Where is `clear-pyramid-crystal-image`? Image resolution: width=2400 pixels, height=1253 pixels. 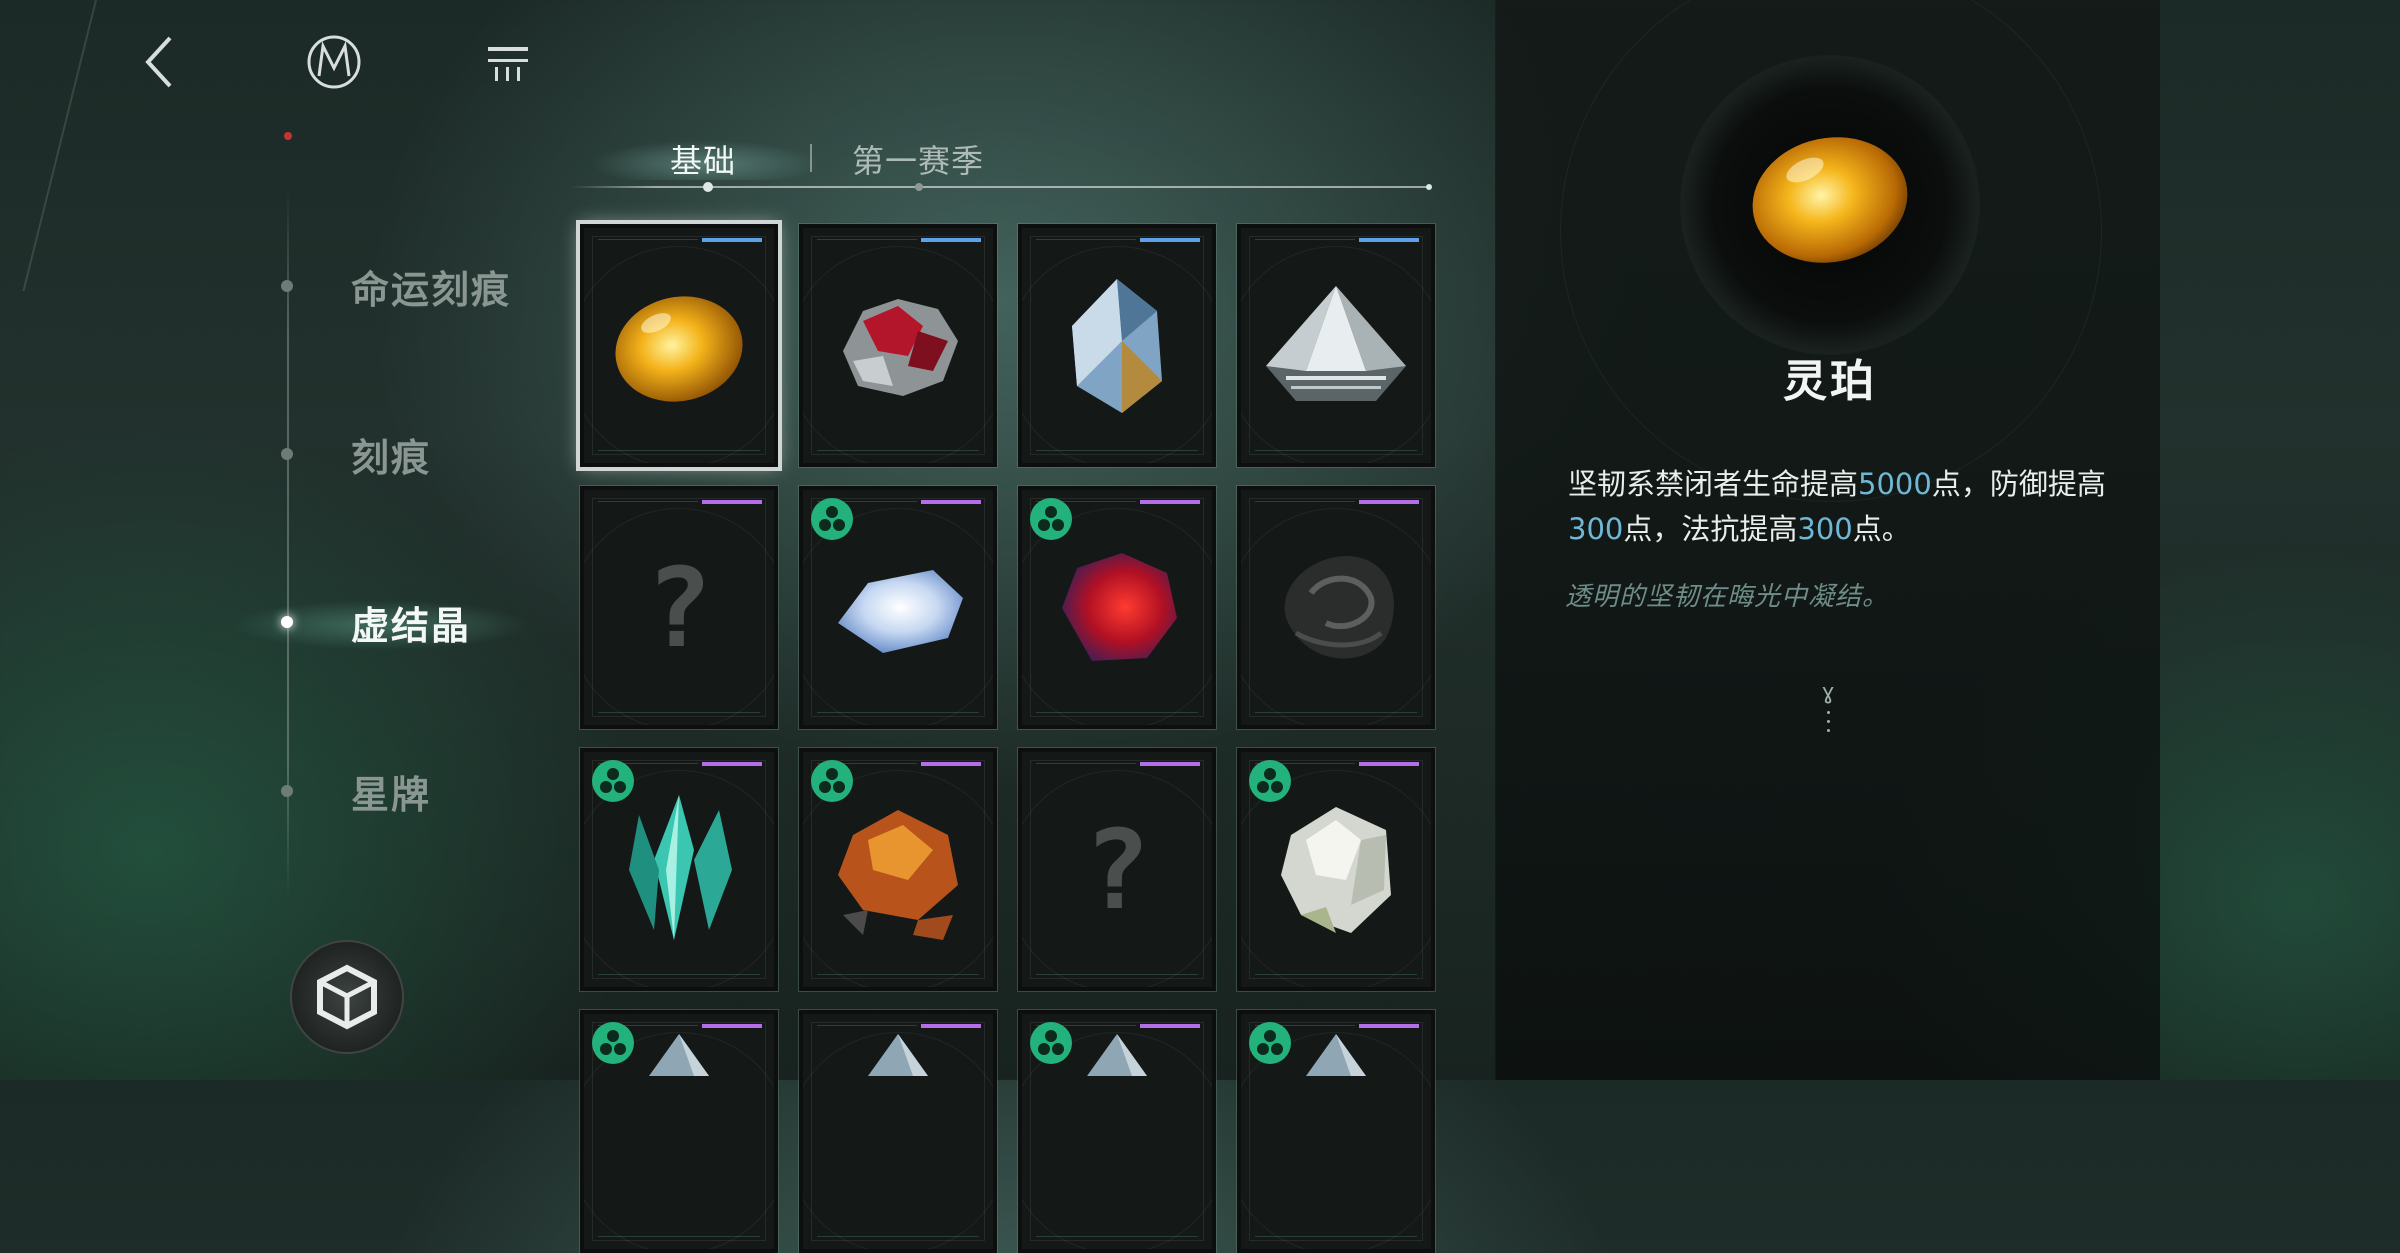 clear-pyramid-crystal-image is located at coordinates (1336, 345).